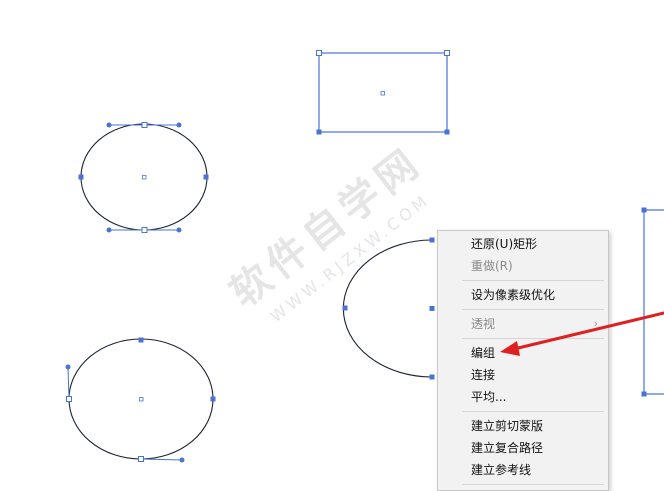 The image size is (664, 491). Describe the element at coordinates (483, 353) in the screenshot. I see `menu-item-group: 编组` at that location.